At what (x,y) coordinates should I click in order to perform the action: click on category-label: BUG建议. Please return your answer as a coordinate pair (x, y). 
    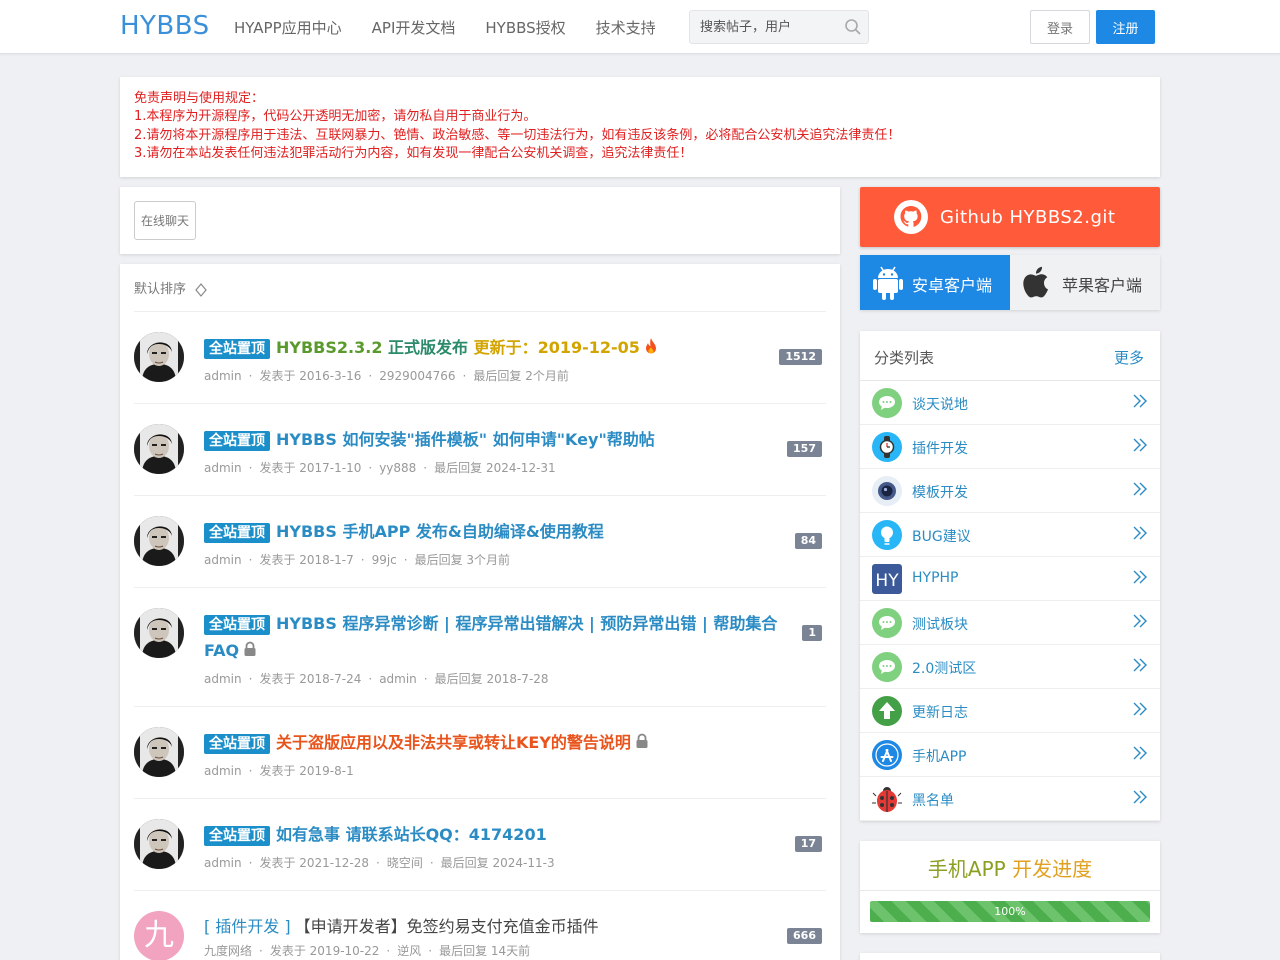
    Looking at the image, I should click on (941, 536).